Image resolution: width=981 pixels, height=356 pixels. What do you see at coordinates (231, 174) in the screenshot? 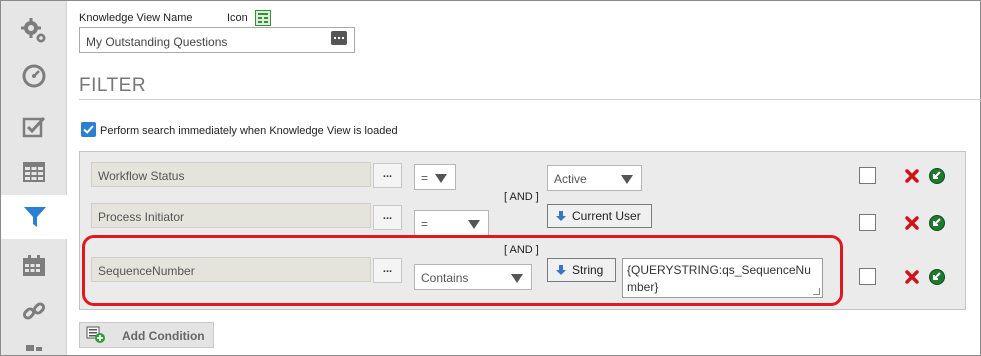
I see `condition-field-workflow-status: Workflow Status` at bounding box center [231, 174].